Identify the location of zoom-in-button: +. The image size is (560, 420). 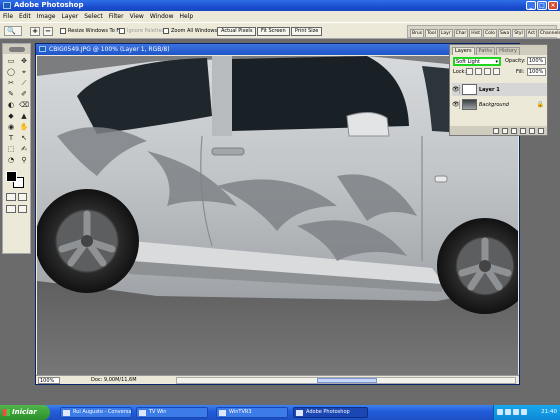
(35, 31).